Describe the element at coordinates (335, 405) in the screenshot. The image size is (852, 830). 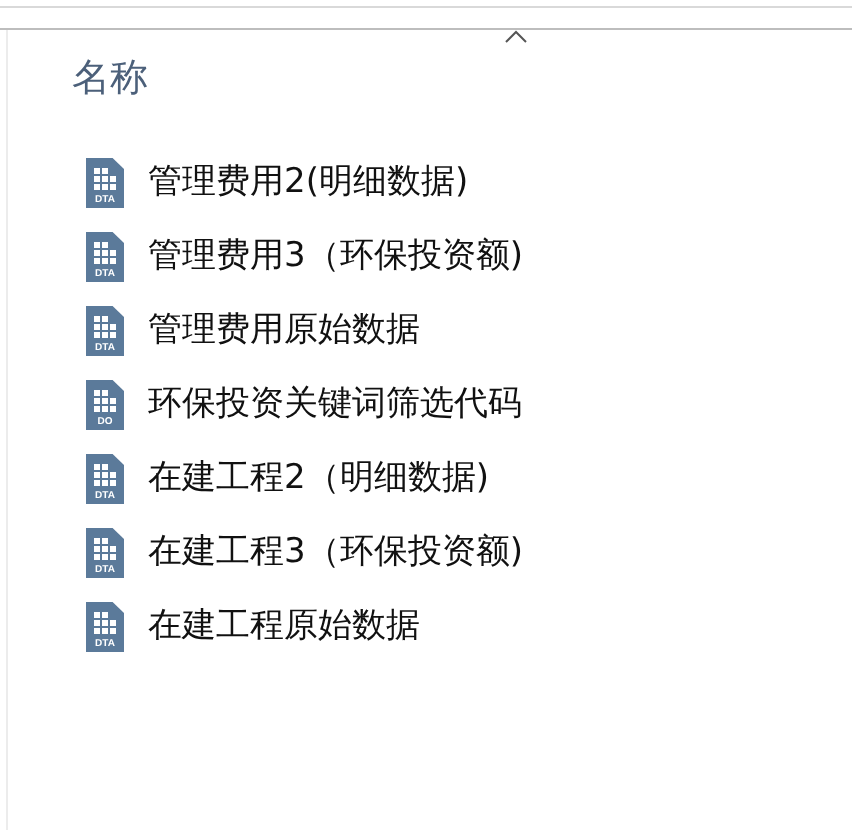
I see `file-name: 环保投资关键词筛选代码` at that location.